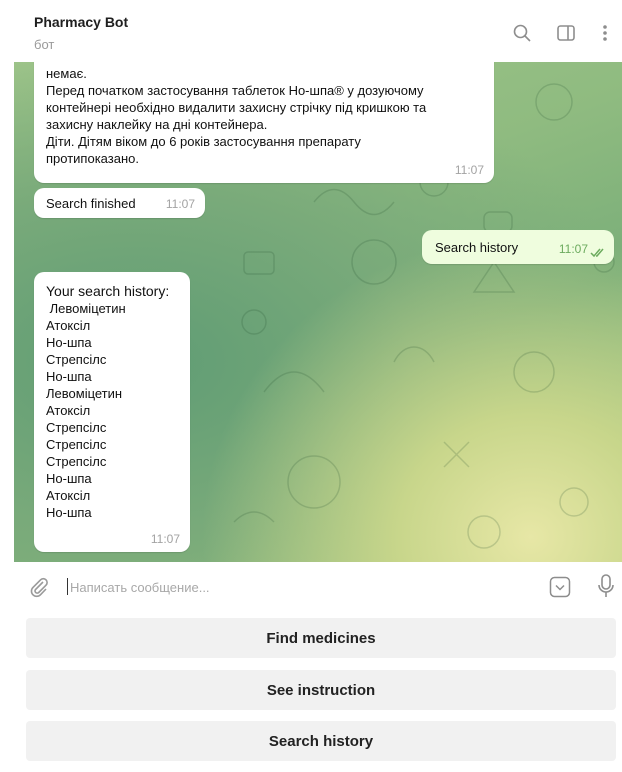  Describe the element at coordinates (39, 587) in the screenshot. I see `paperclip-icon` at that location.